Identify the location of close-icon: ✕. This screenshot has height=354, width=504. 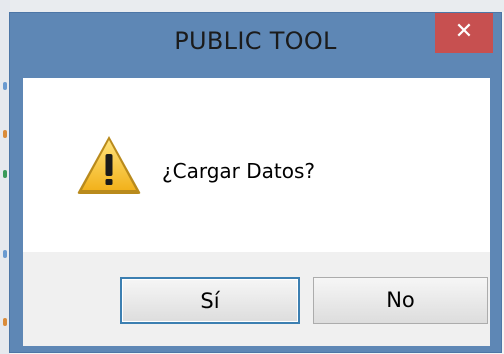
(464, 31).